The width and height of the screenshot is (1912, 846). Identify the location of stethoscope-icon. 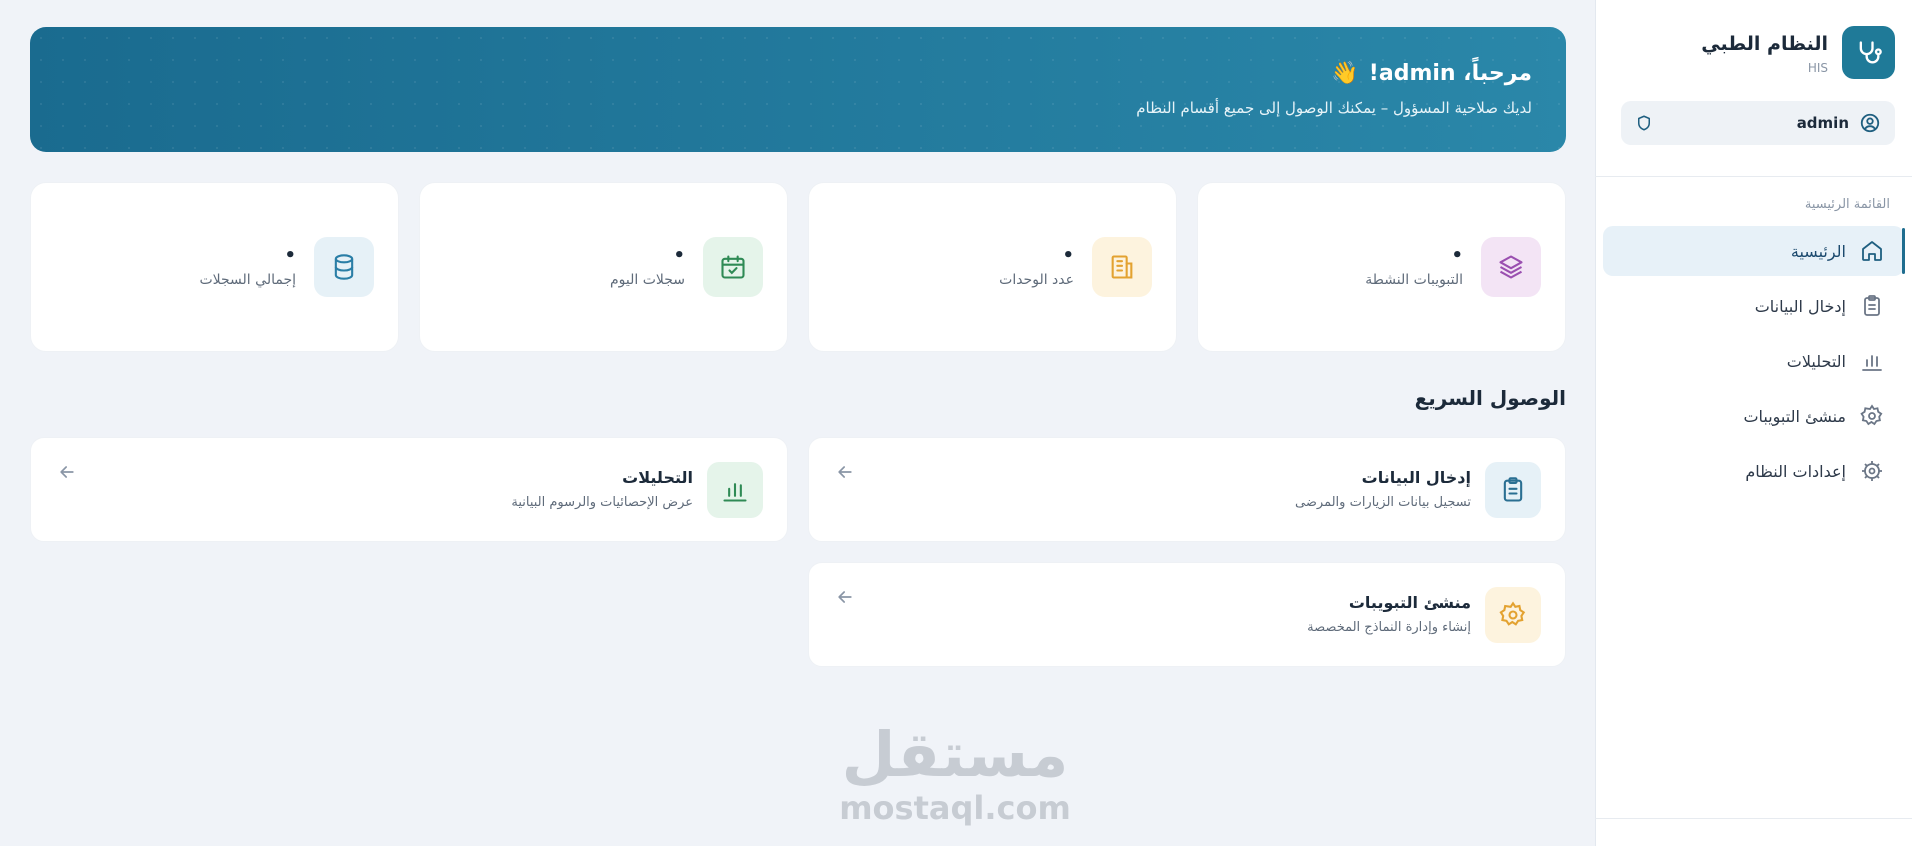
(1868, 52).